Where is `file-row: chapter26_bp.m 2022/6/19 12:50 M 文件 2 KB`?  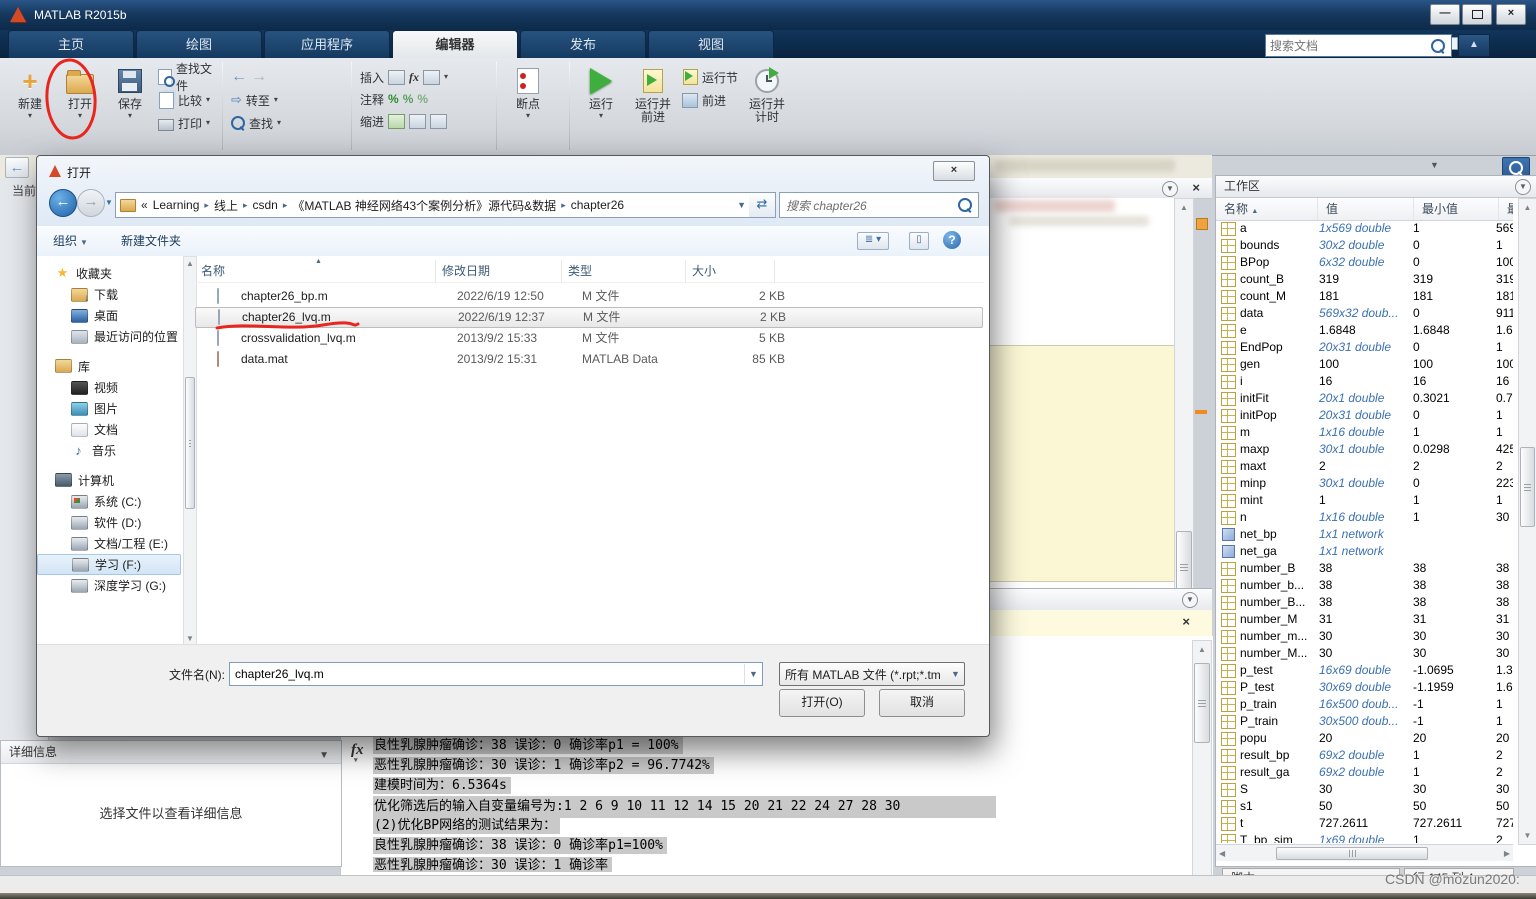
file-row: chapter26_bp.m 2022/6/19 12:50 M 文件 2 KB is located at coordinates (589, 296).